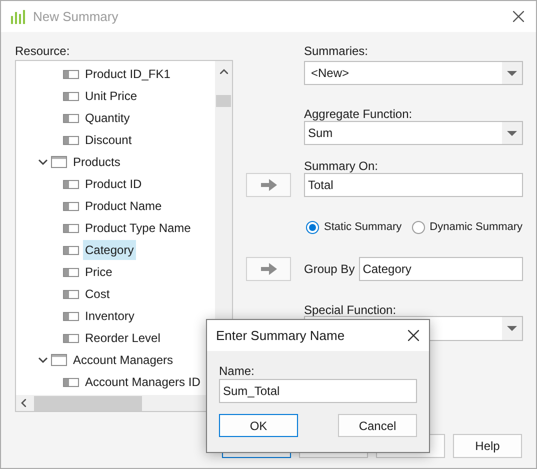 This screenshot has width=537, height=469. I want to click on group-by-label: Group By, so click(329, 269).